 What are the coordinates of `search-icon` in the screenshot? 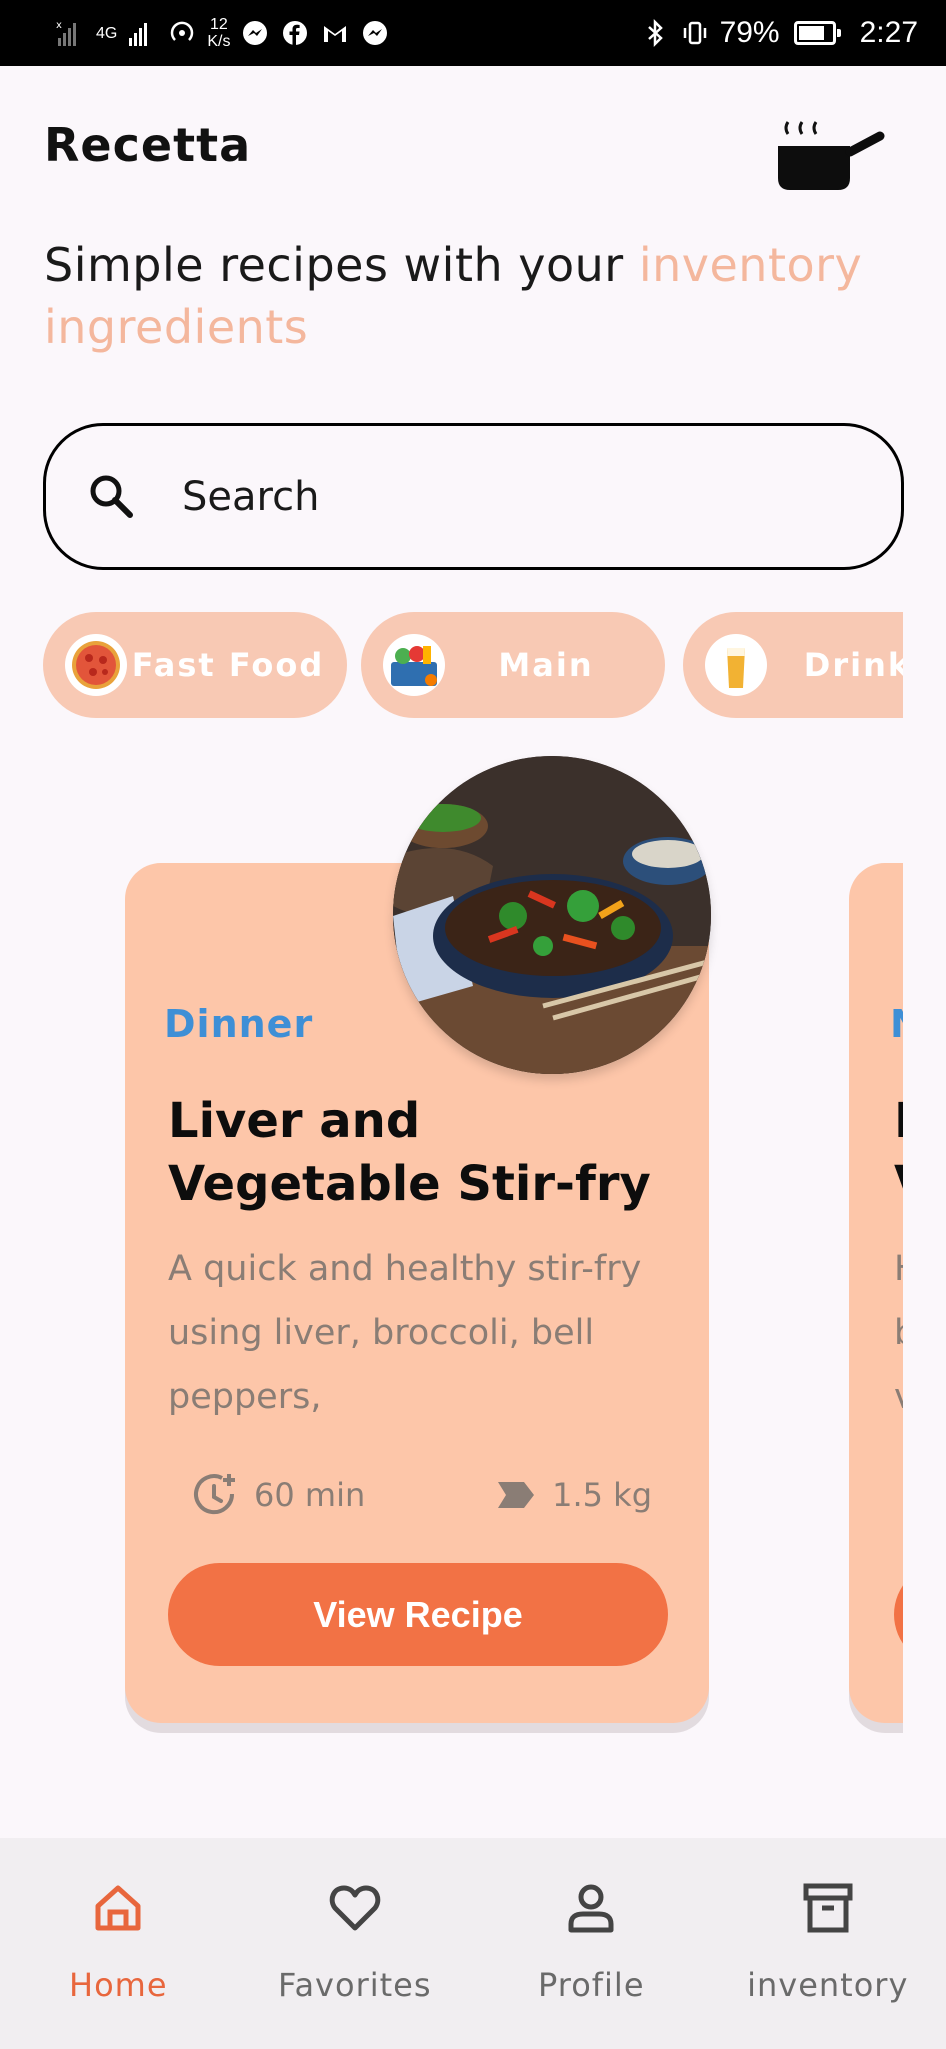 It's located at (111, 496).